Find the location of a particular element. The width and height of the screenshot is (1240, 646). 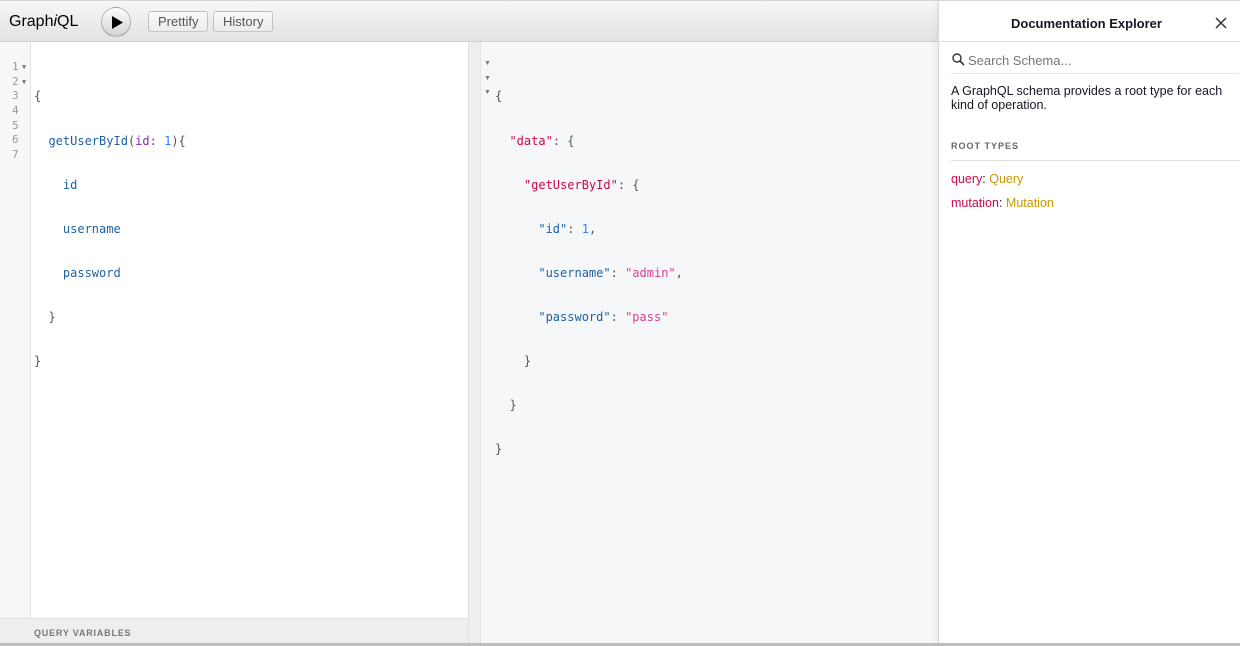

root-field-name: mutation is located at coordinates (975, 203).